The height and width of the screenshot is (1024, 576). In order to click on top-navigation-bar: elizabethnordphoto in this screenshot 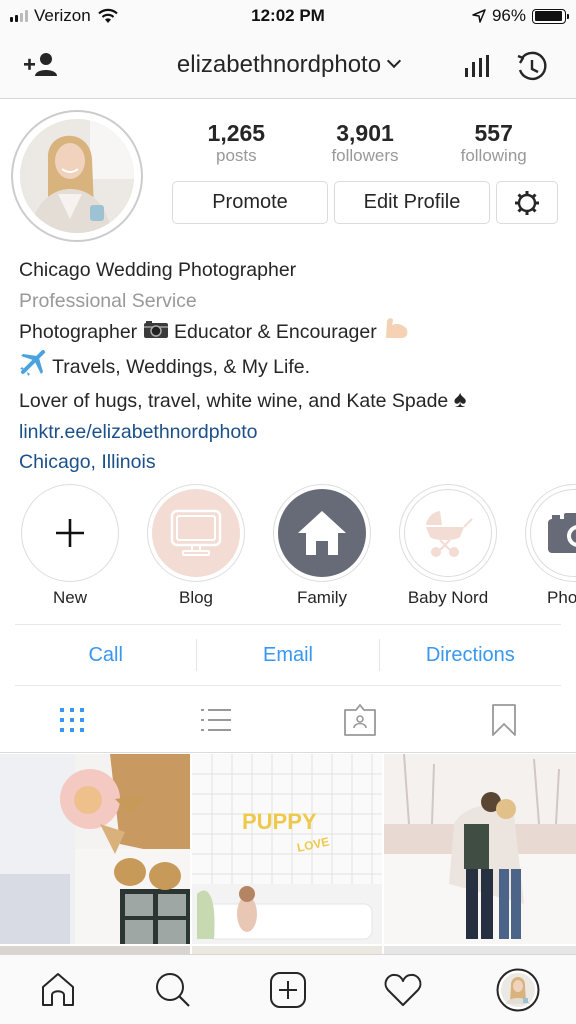, I will do `click(288, 66)`.